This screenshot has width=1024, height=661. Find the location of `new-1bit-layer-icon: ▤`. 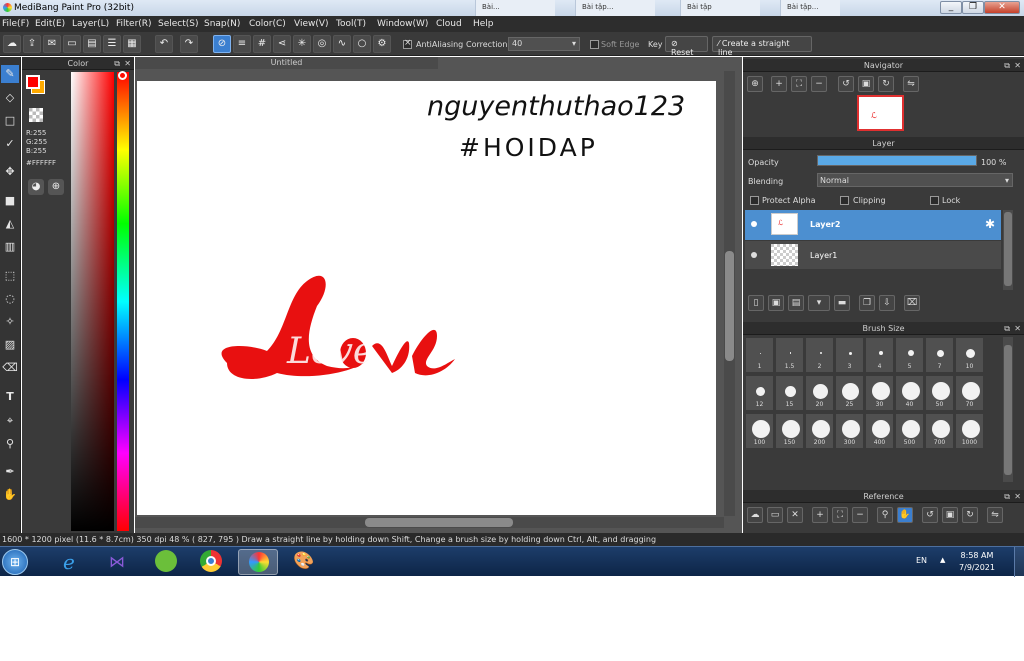

new-1bit-layer-icon: ▤ is located at coordinates (796, 303).